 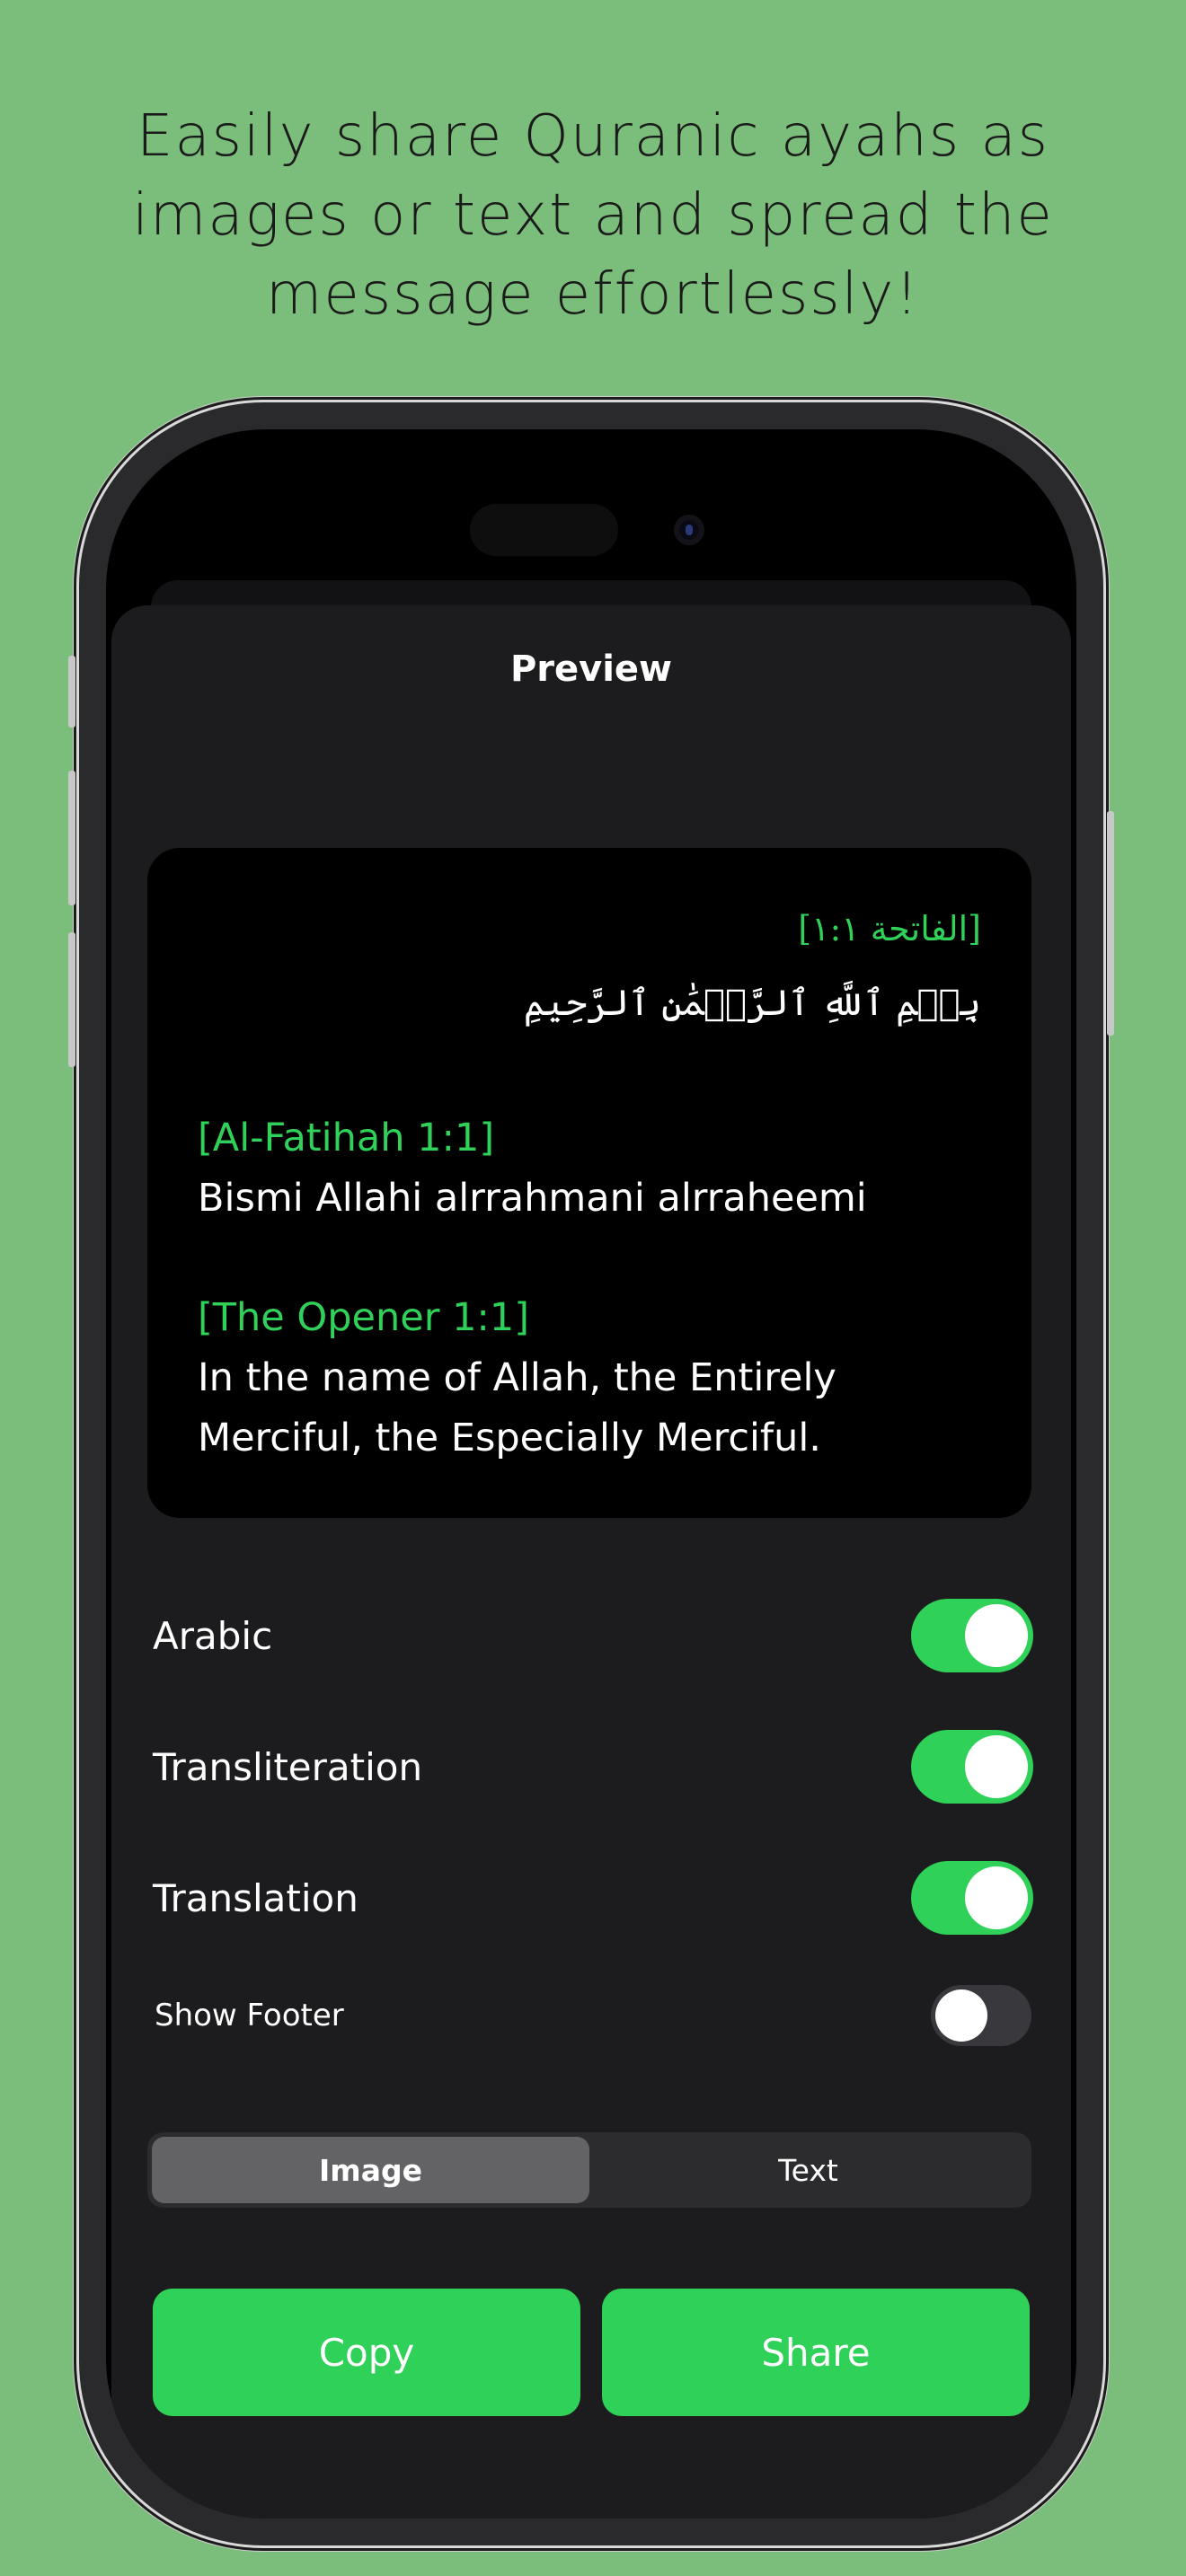 What do you see at coordinates (71, 838) in the screenshot?
I see `volume-up-button` at bounding box center [71, 838].